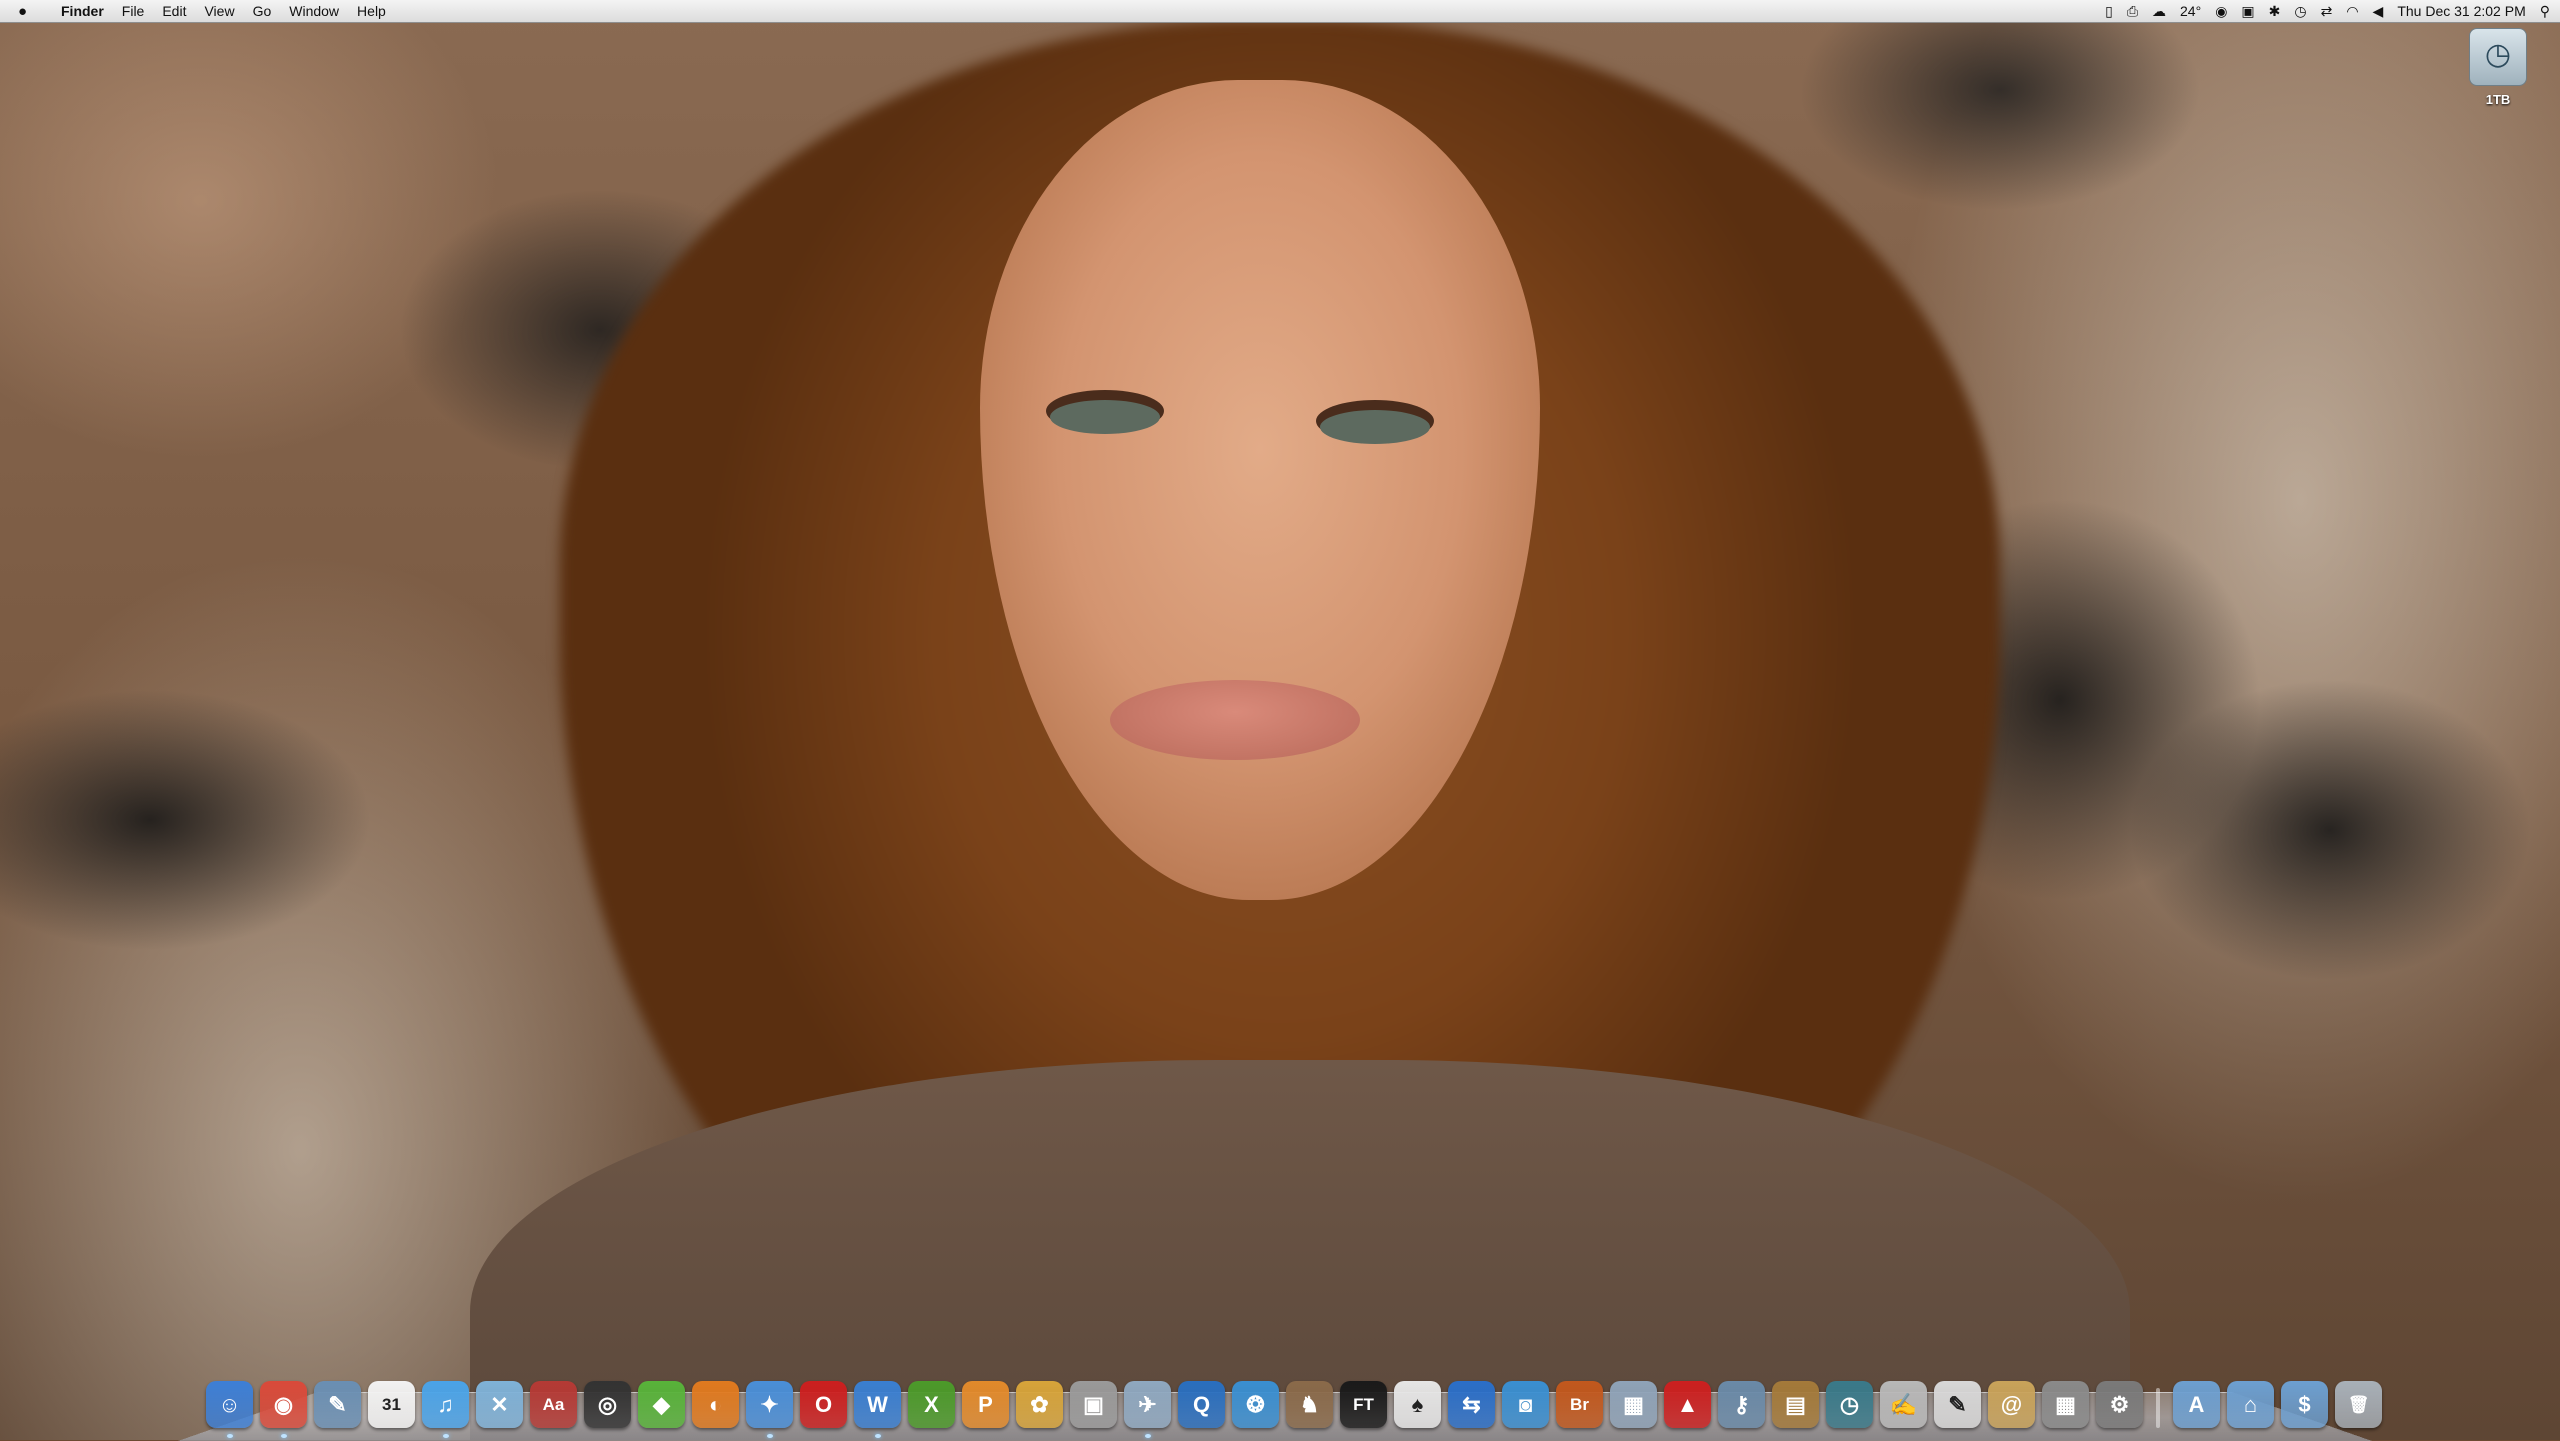 The height and width of the screenshot is (1441, 2560). What do you see at coordinates (1957, 1404) in the screenshot?
I see `textedit-icon: ✎` at bounding box center [1957, 1404].